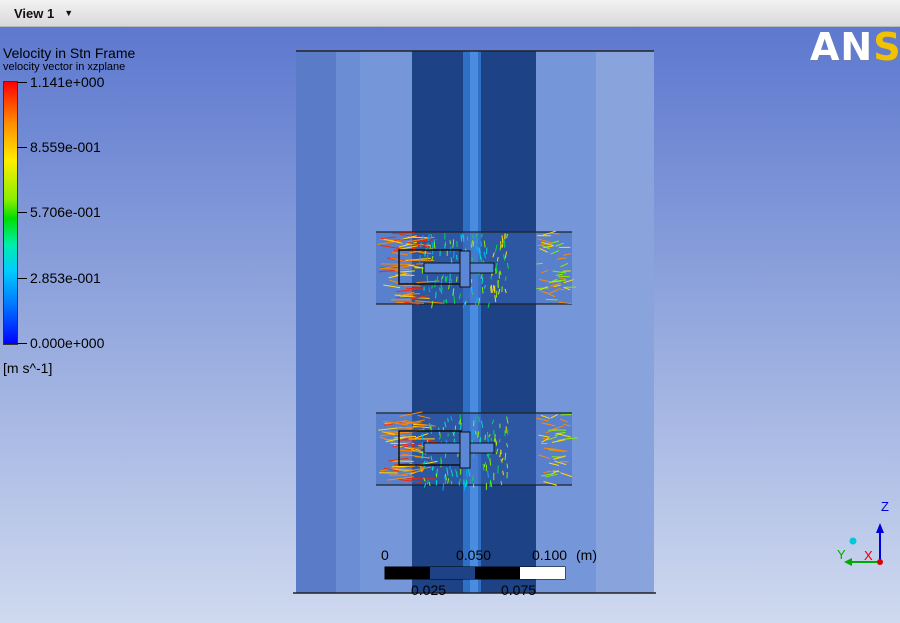 Image resolution: width=900 pixels, height=623 pixels. I want to click on legend-units: [m s^-1], so click(28, 368).